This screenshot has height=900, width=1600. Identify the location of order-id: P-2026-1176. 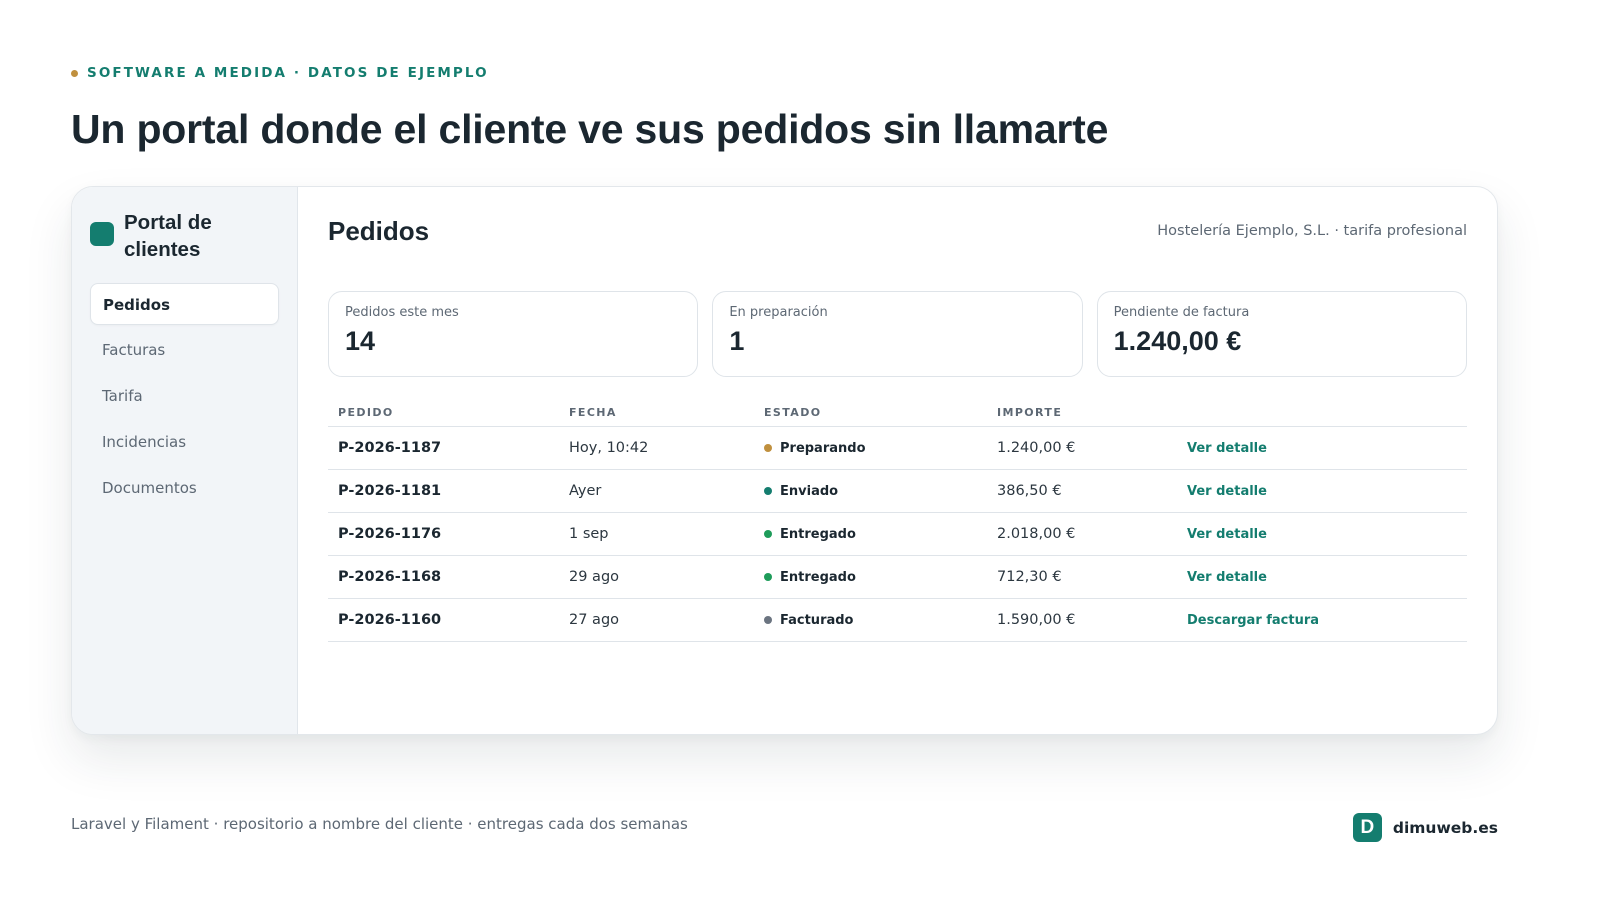
(390, 534).